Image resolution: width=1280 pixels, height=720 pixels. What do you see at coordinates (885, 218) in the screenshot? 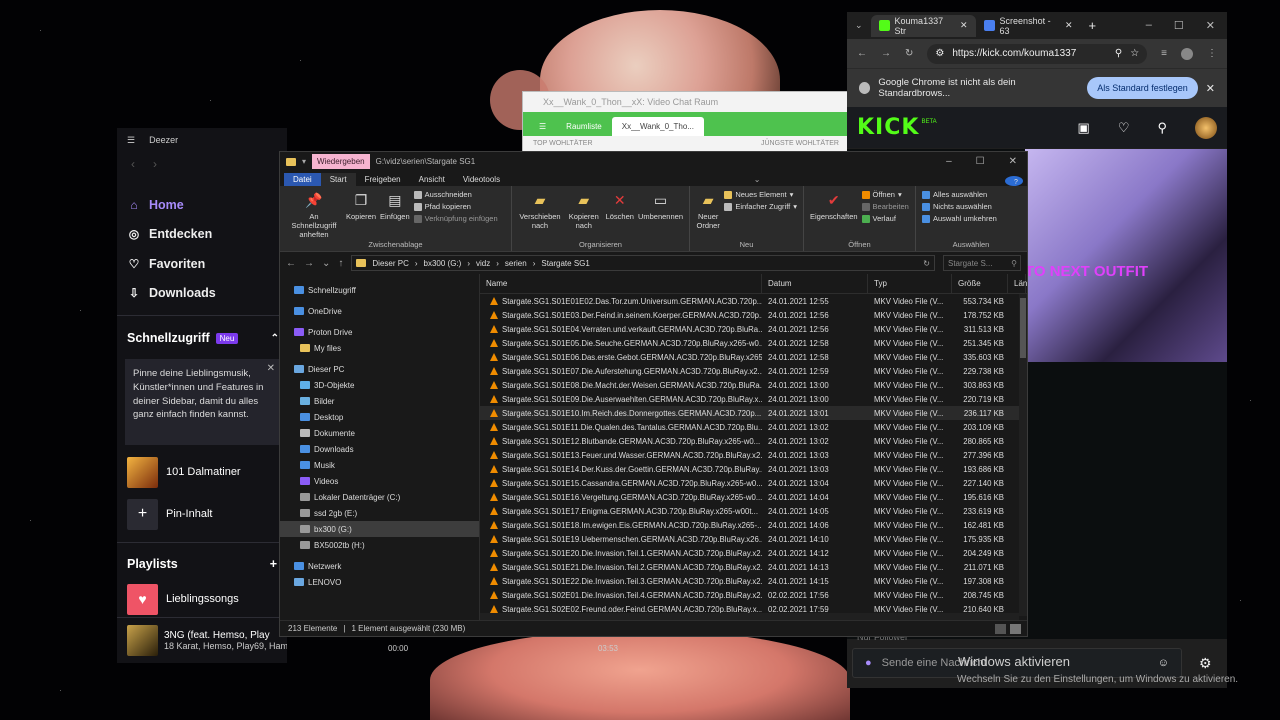
I see `history-button: Verlauf` at bounding box center [885, 218].